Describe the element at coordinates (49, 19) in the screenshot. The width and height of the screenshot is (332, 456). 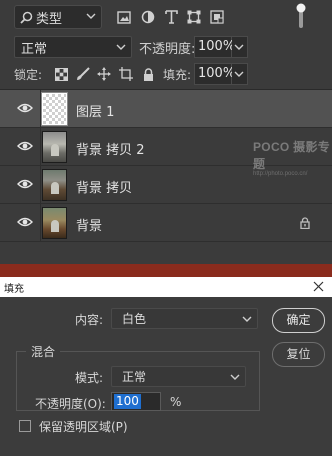
I see `filter-kind-label: 类型` at that location.